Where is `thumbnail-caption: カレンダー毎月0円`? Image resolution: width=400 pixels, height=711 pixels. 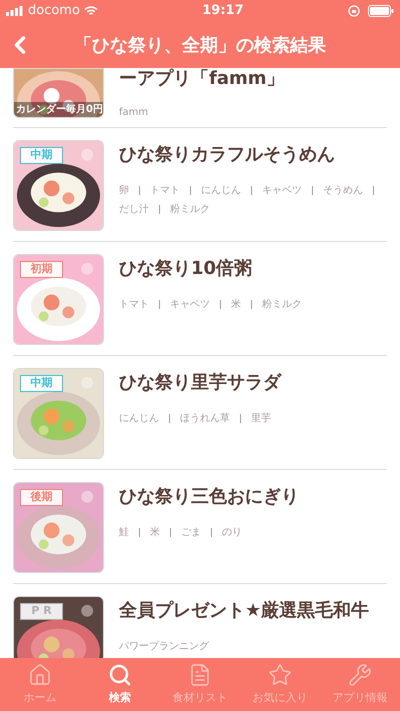 thumbnail-caption: カレンダー毎月0円 is located at coordinates (58, 109).